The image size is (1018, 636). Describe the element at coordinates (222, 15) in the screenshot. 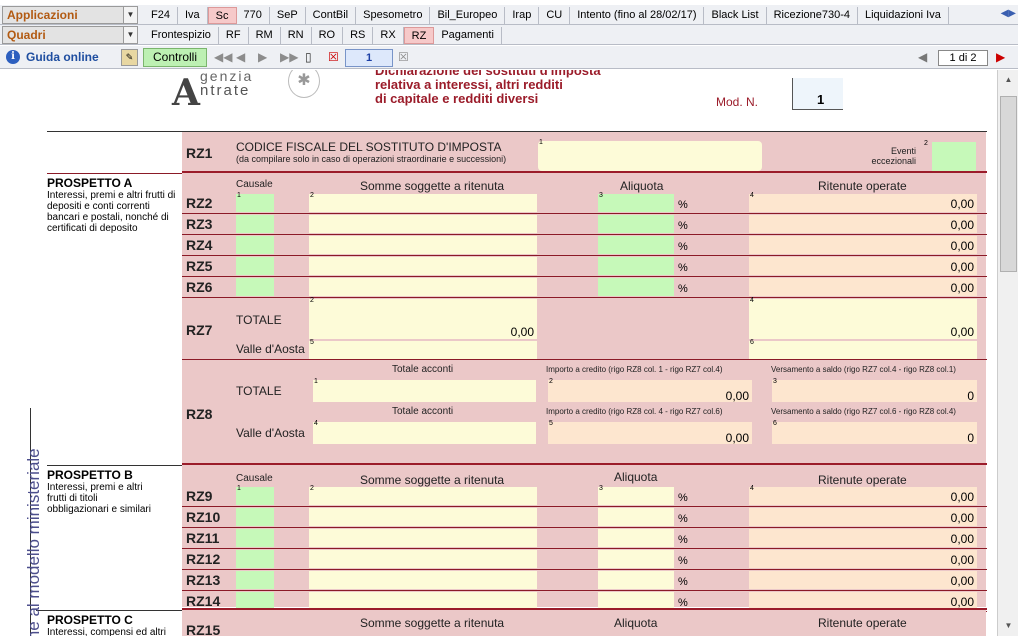

I see `tab-app: Sc` at that location.